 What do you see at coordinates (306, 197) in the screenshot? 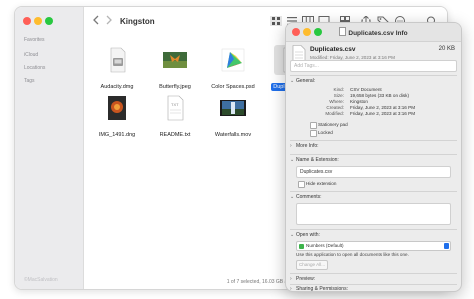
I see `comments-section-toggle: ⌄ Comments:` at bounding box center [306, 197].